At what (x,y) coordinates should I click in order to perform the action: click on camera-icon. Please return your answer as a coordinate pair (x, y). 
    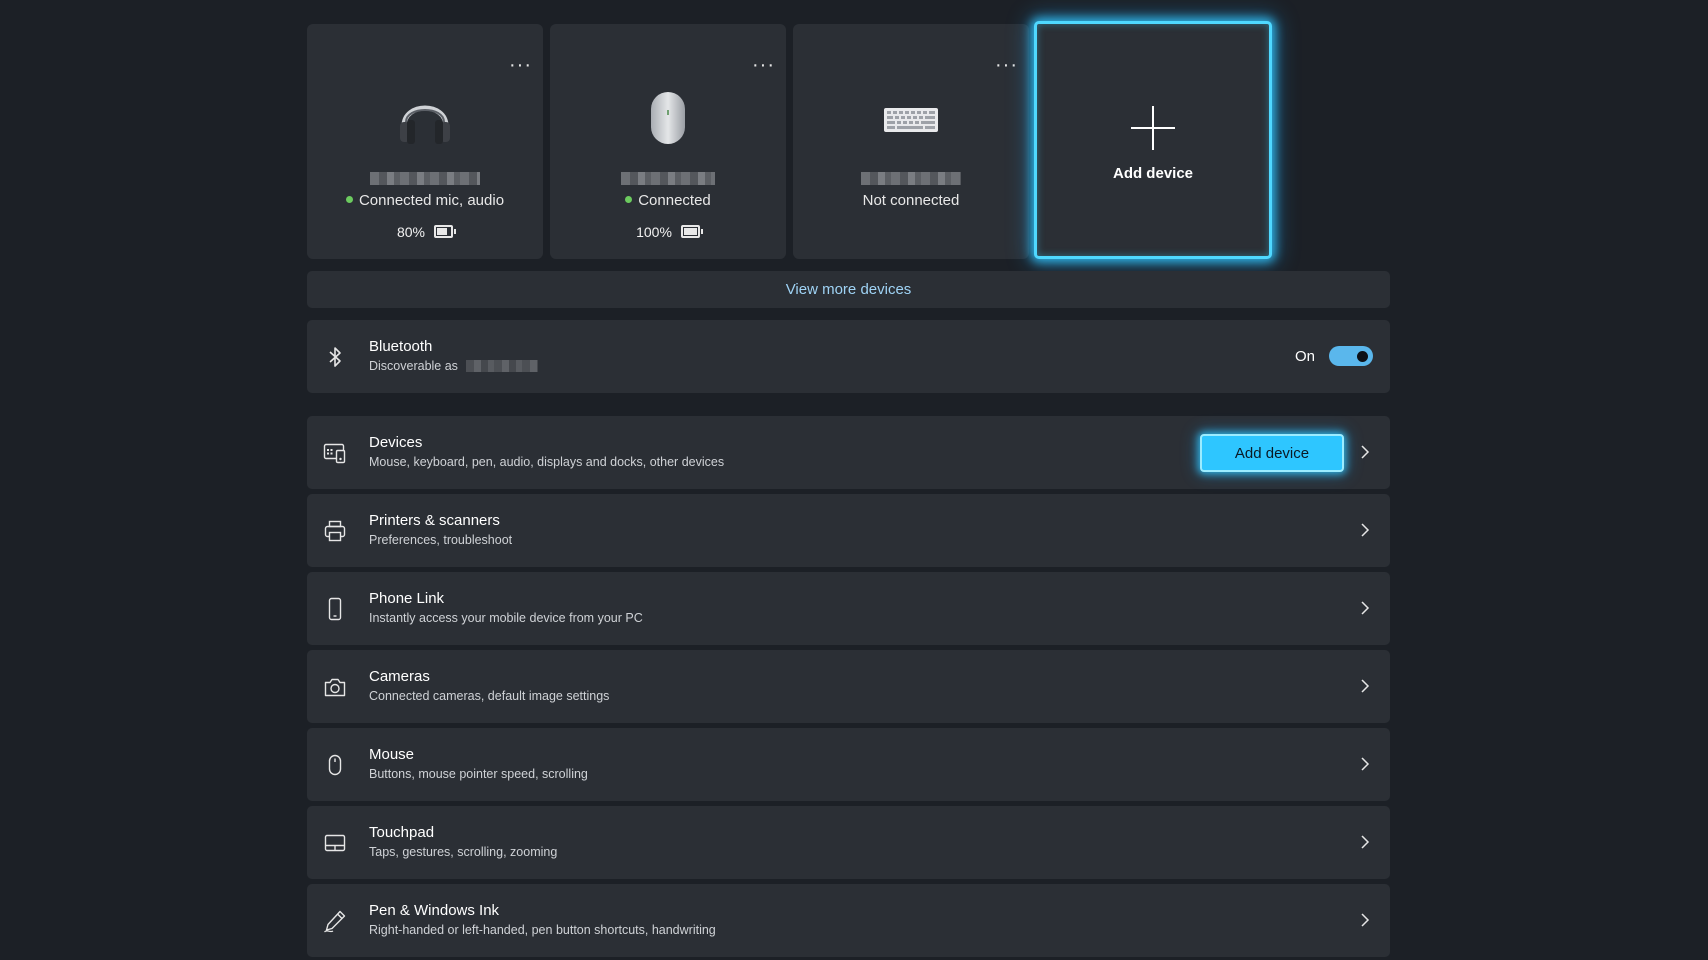
    Looking at the image, I should click on (335, 687).